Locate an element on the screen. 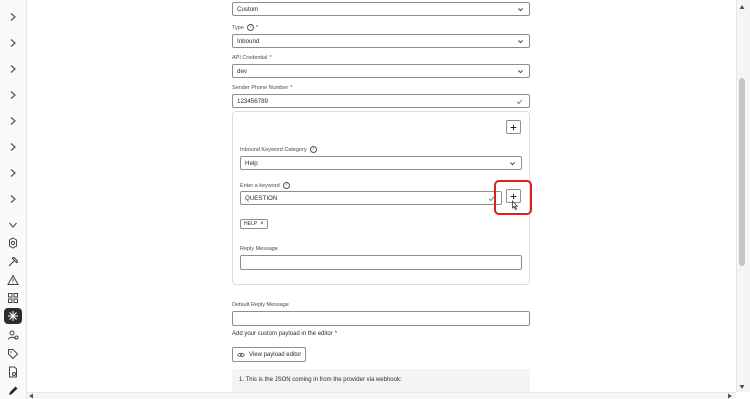 The image size is (750, 399). horizontal-scrollbar is located at coordinates (381, 395).